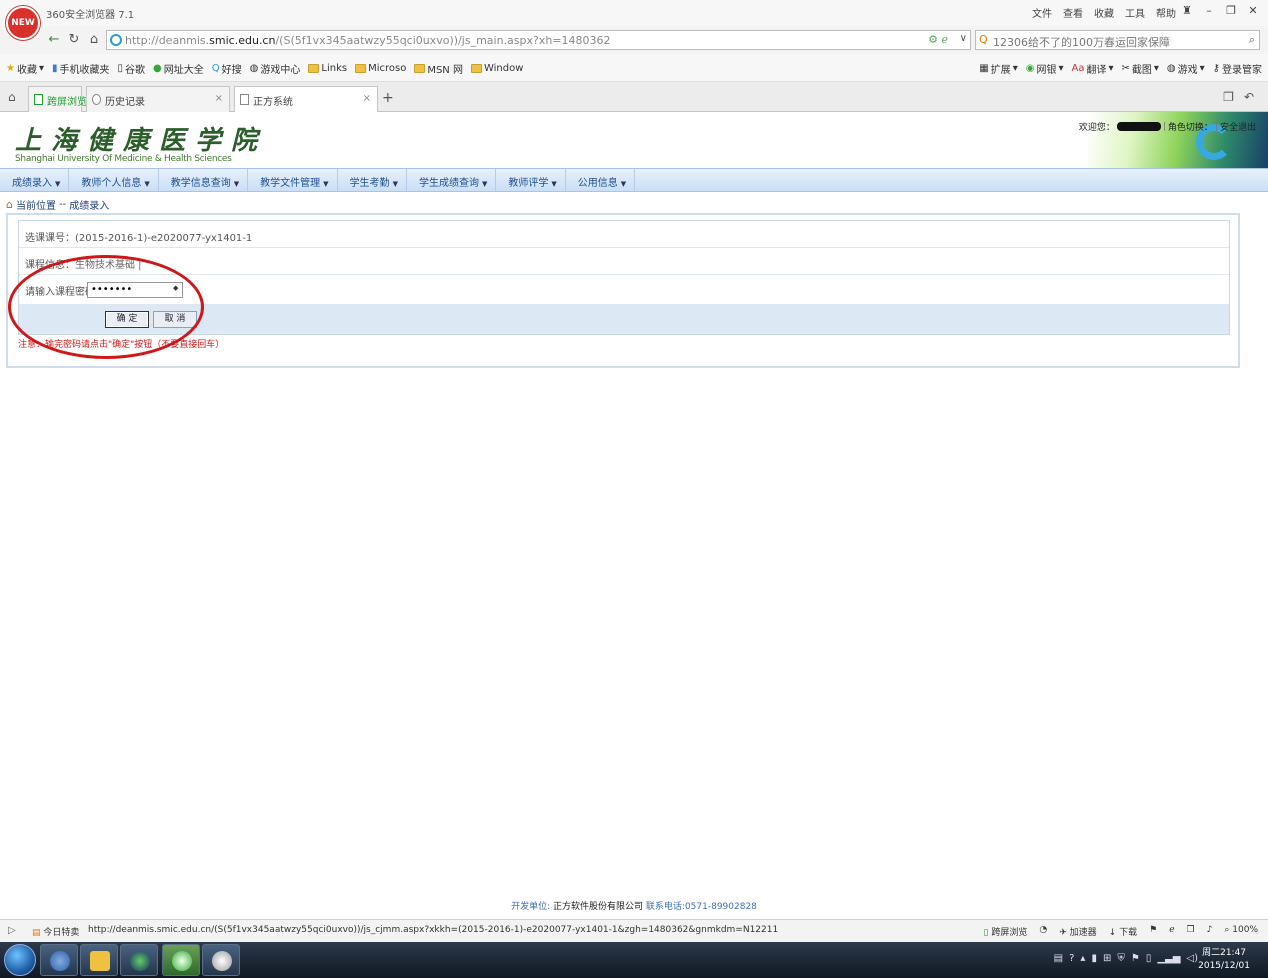  I want to click on nav-teacher-eval: 教师评学 ▼, so click(531, 180).